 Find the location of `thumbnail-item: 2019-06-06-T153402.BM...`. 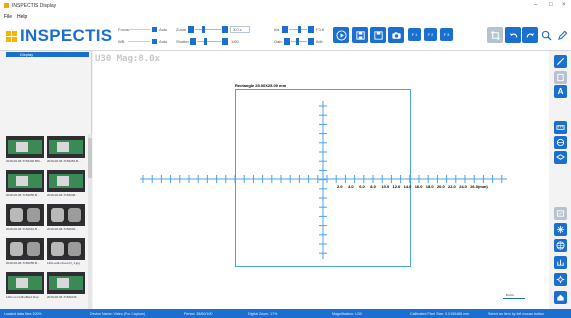

thumbnail-item: 2019-06-06-T153402.BM... is located at coordinates (25, 150).